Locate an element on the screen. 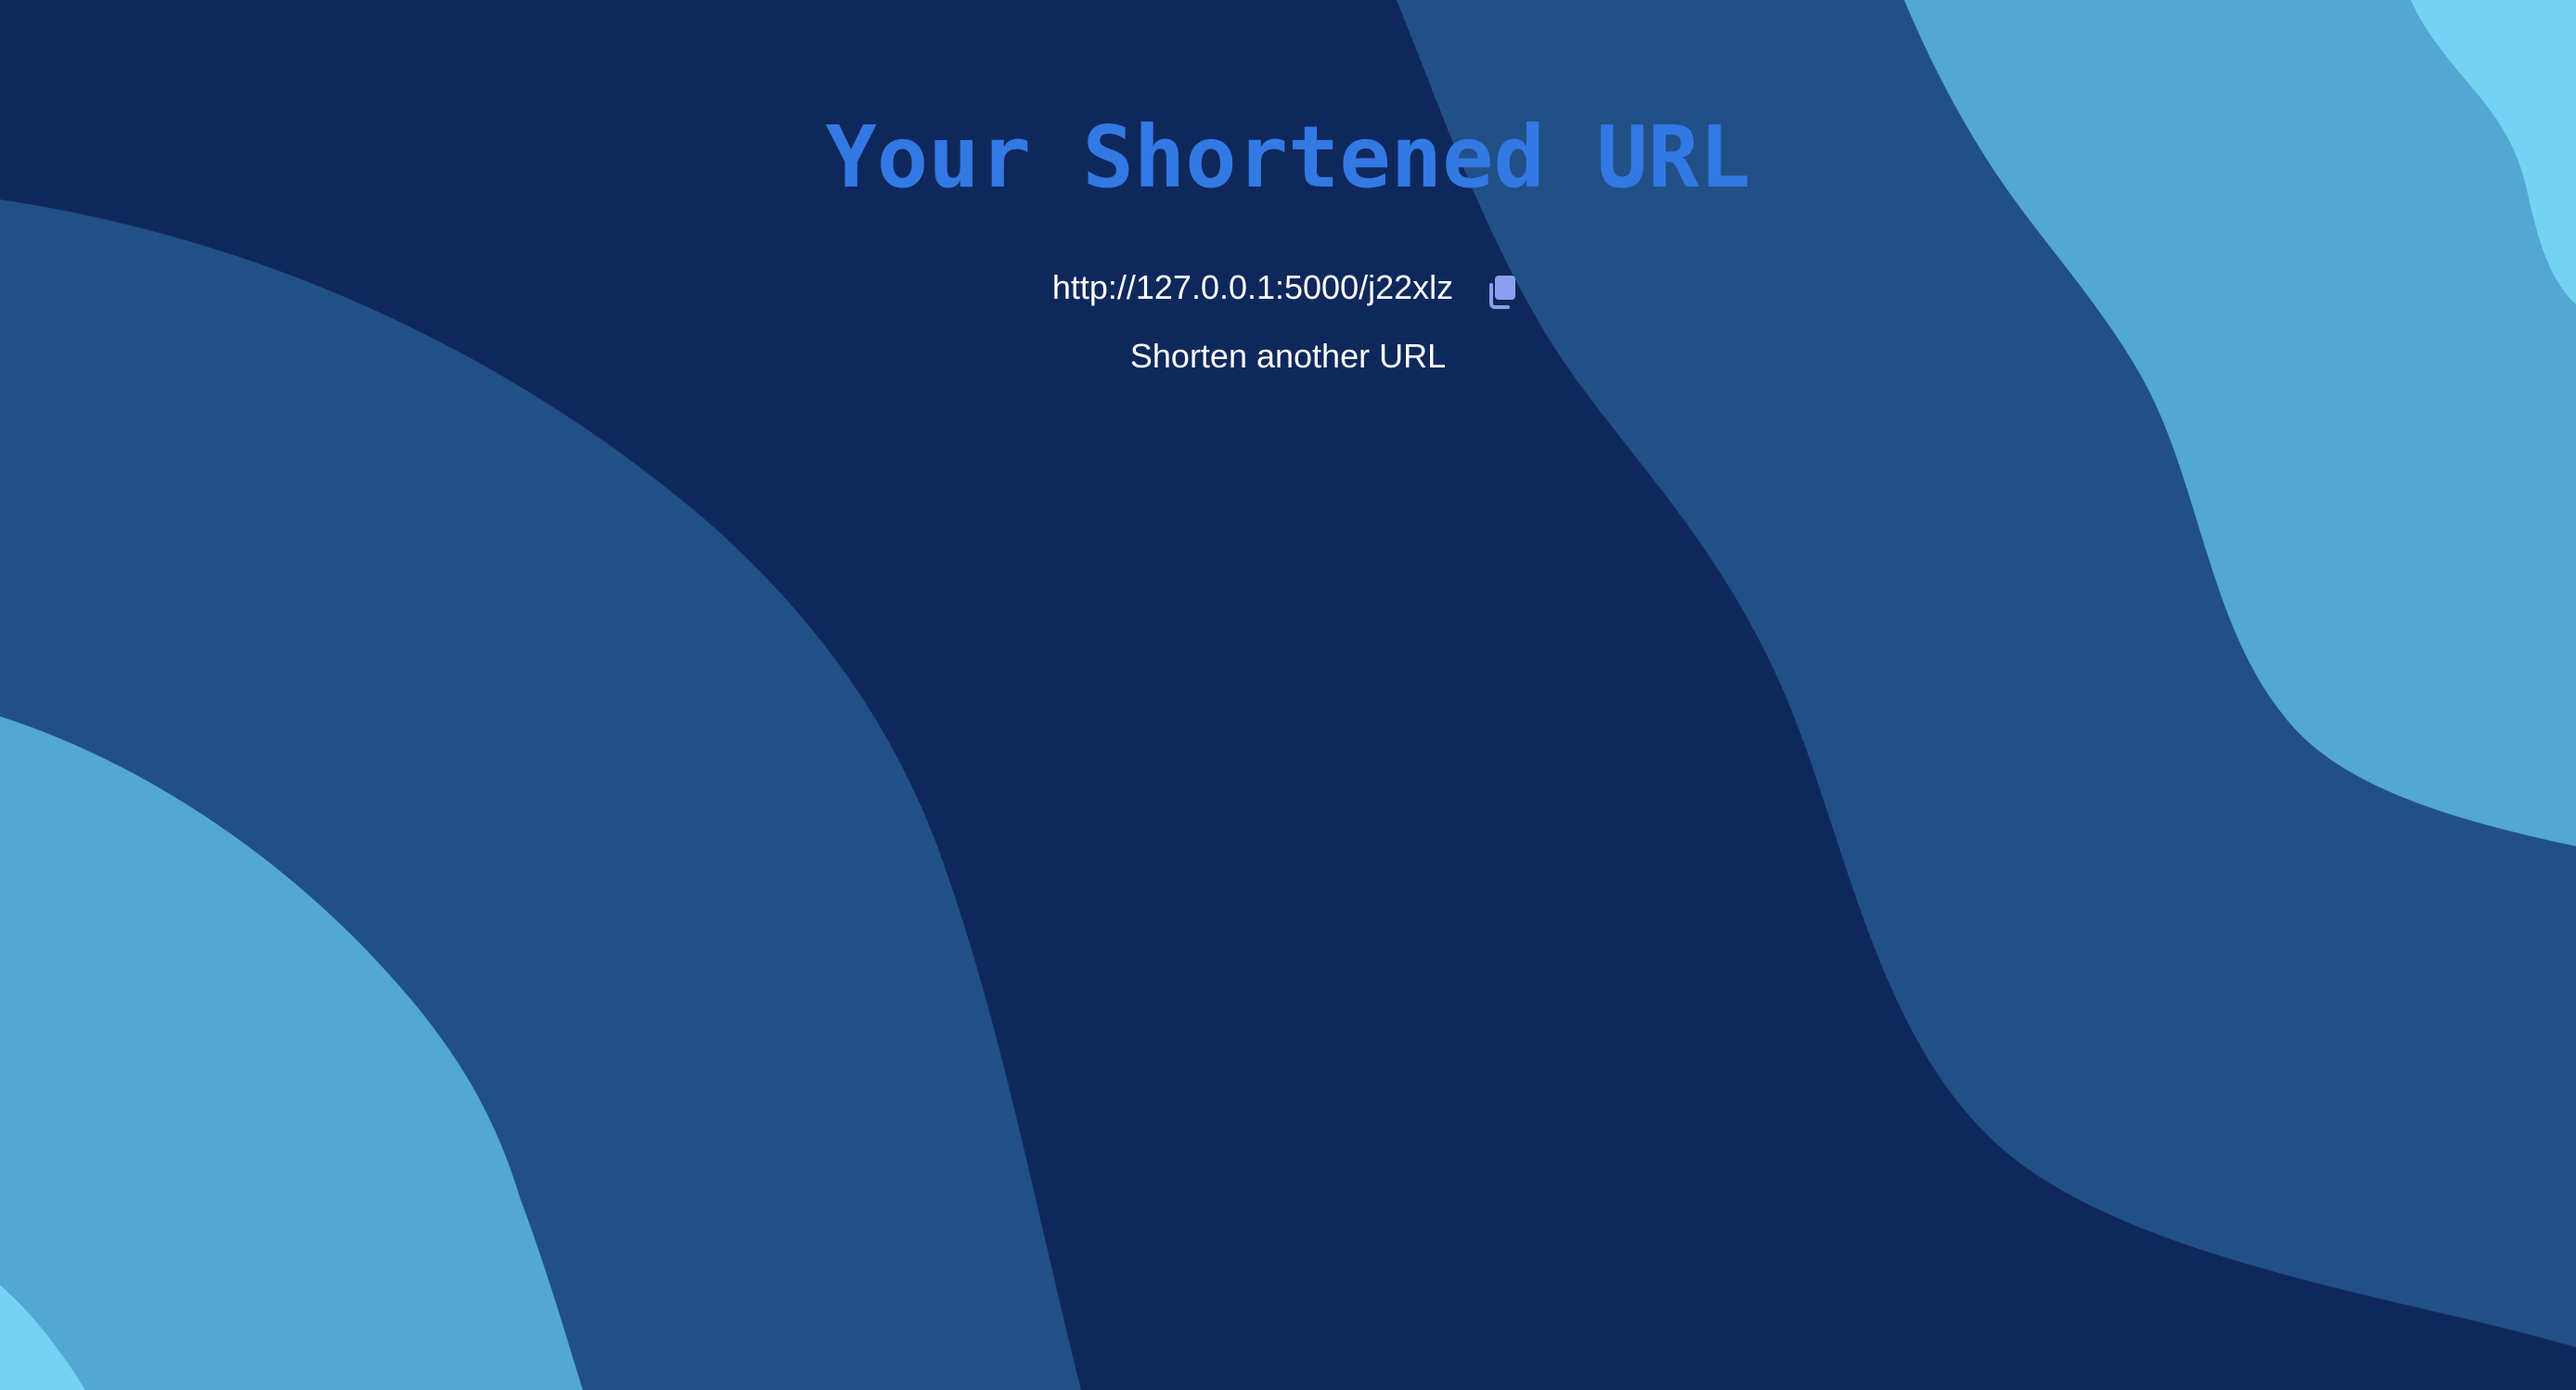 The image size is (2576, 1390). short-url-row: http://127.0.0.1:5000/j22xlz is located at coordinates (1288, 287).